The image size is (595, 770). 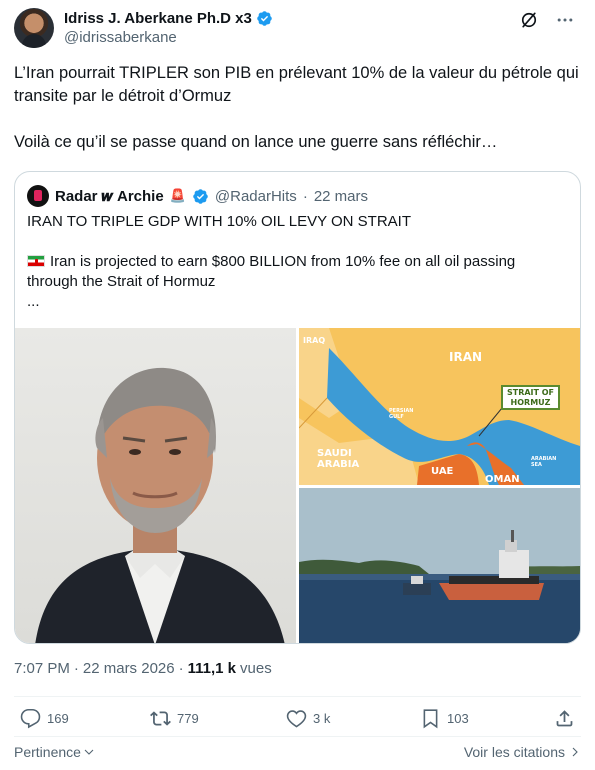 I want to click on oil-tanker-photo, so click(x=439, y=565).